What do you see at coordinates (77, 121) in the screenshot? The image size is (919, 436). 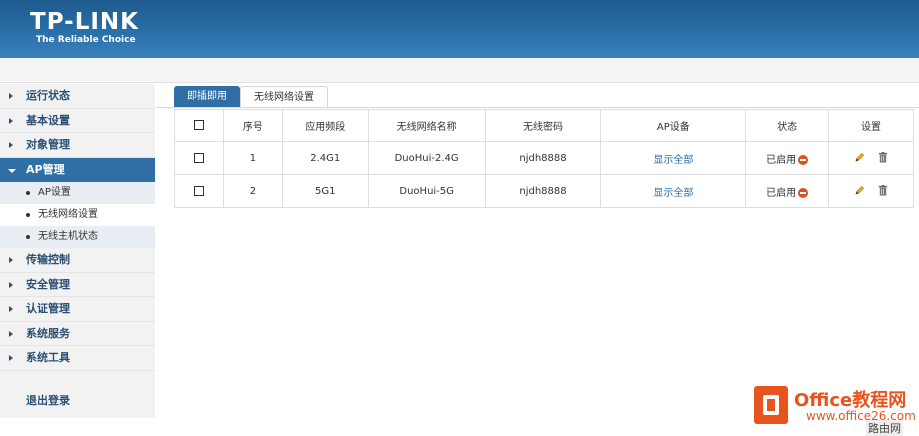 I see `sidebar-item-basic-settings: 基本设置` at bounding box center [77, 121].